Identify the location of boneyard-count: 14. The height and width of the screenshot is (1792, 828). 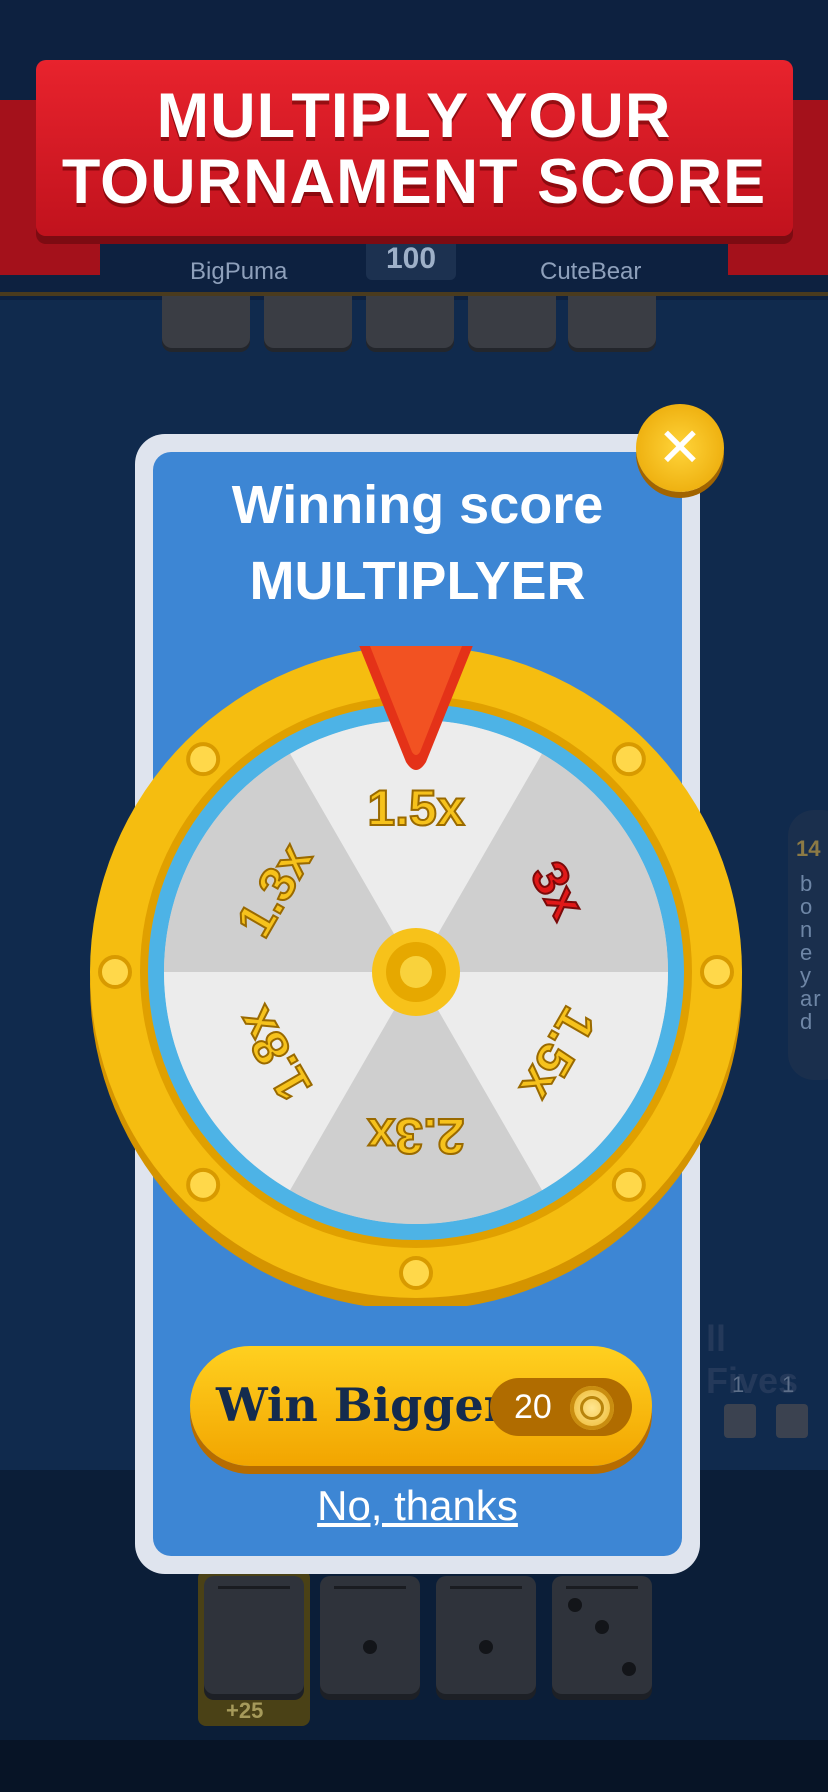
(808, 848).